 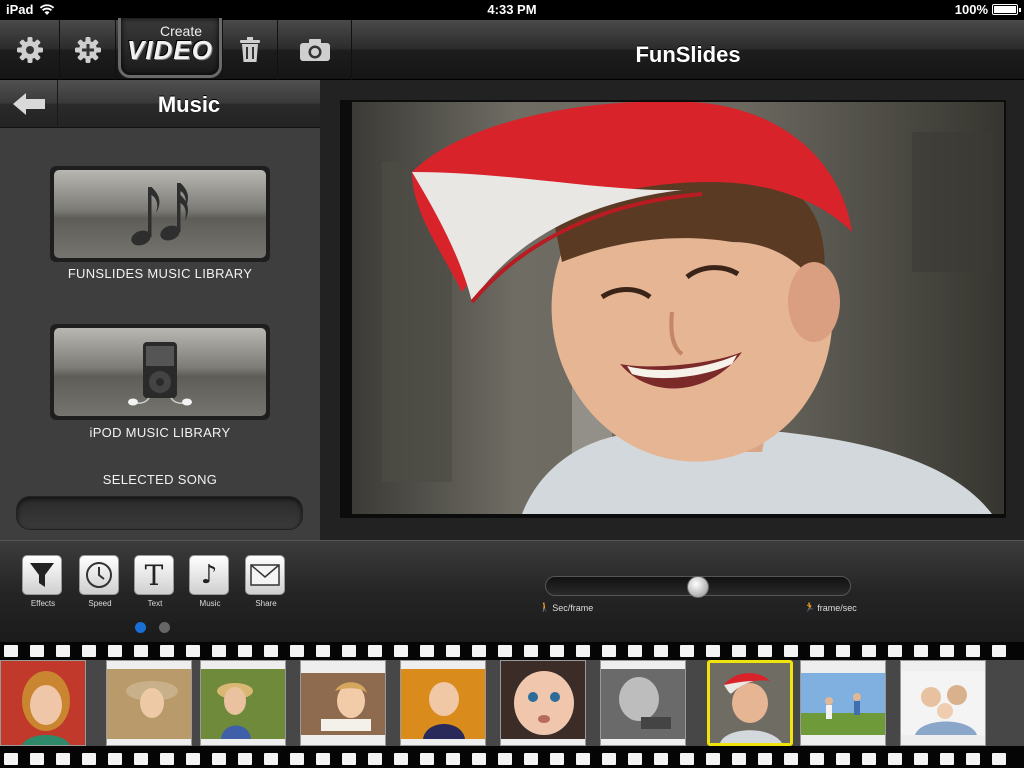 I want to click on status-bar: iPad 4:33 PM 100%, so click(x=512, y=10).